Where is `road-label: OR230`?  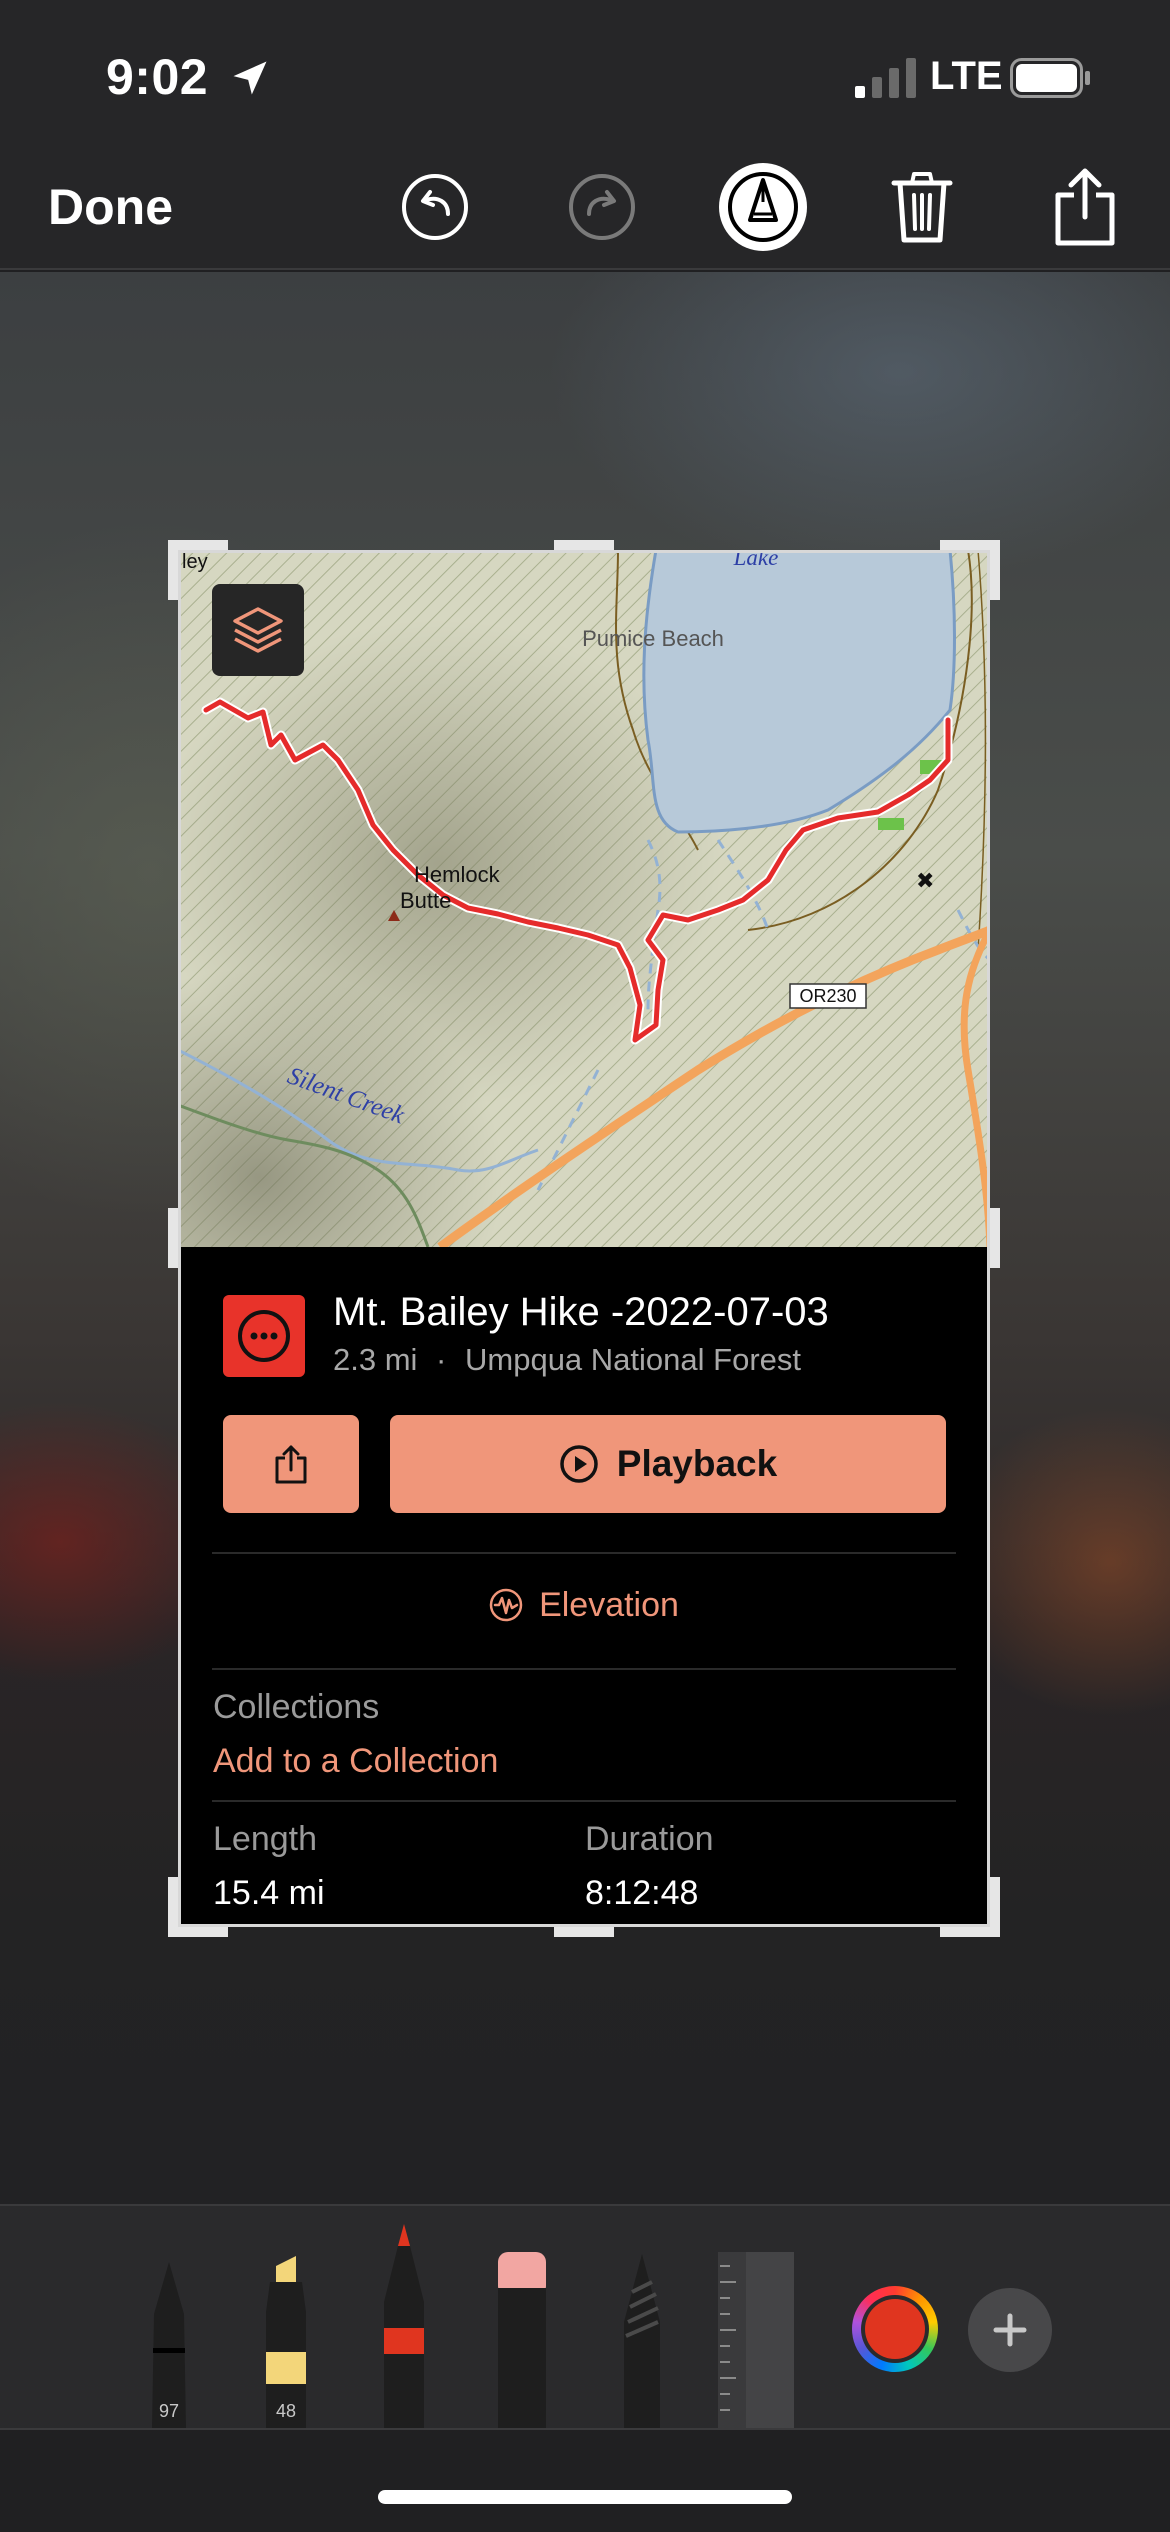
road-label: OR230 is located at coordinates (827, 996).